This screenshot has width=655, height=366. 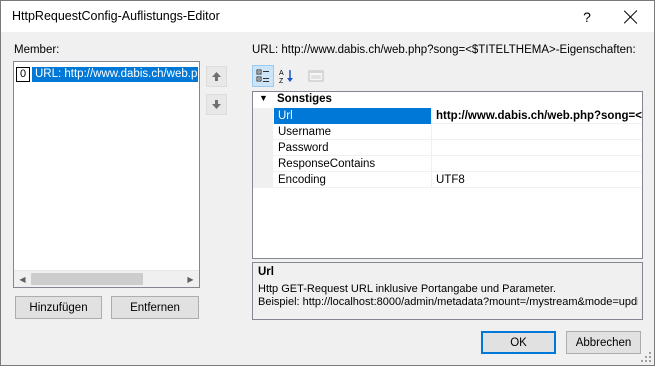 I want to click on property-name: Username, so click(x=353, y=132).